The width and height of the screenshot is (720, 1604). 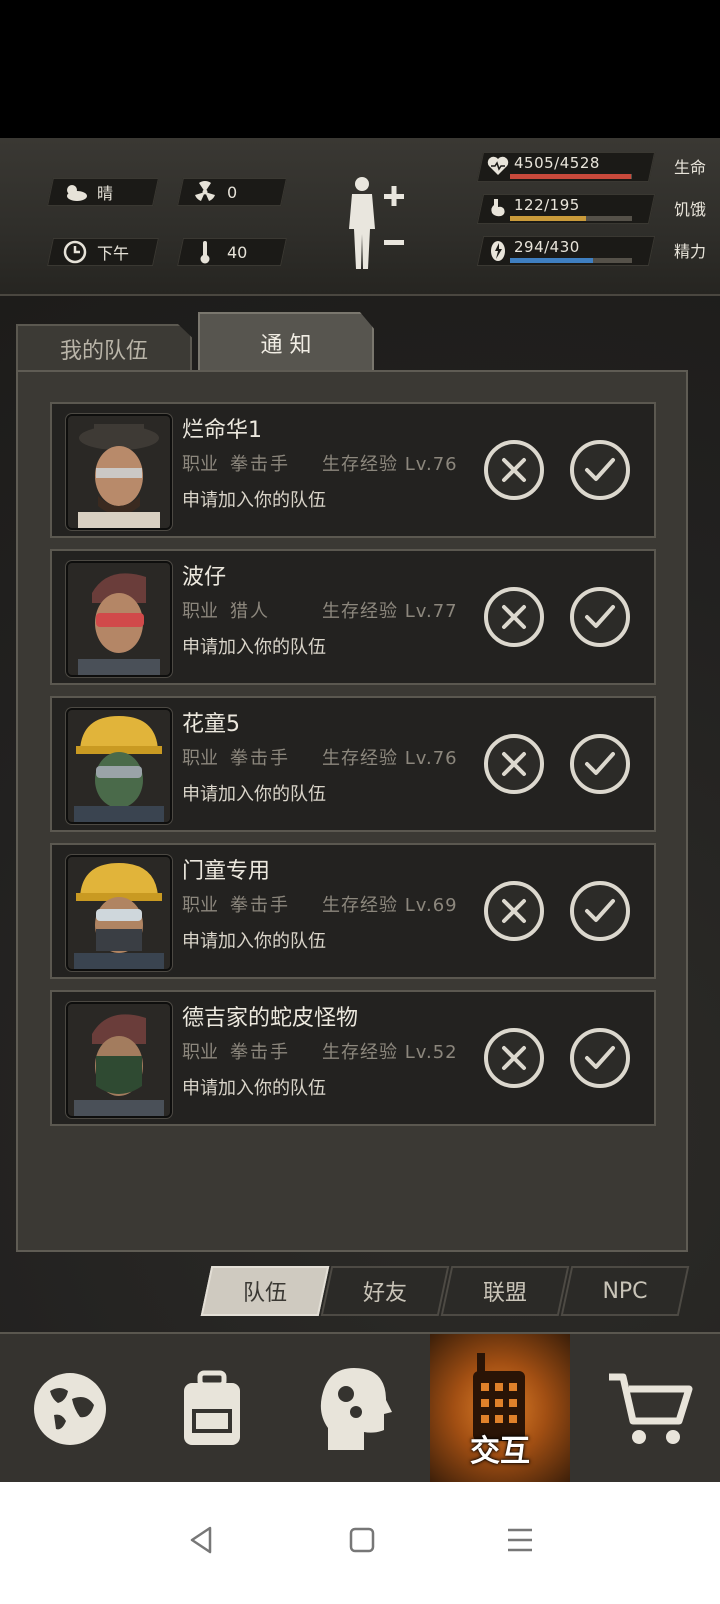 I want to click on nav-skills, so click(x=354, y=1409).